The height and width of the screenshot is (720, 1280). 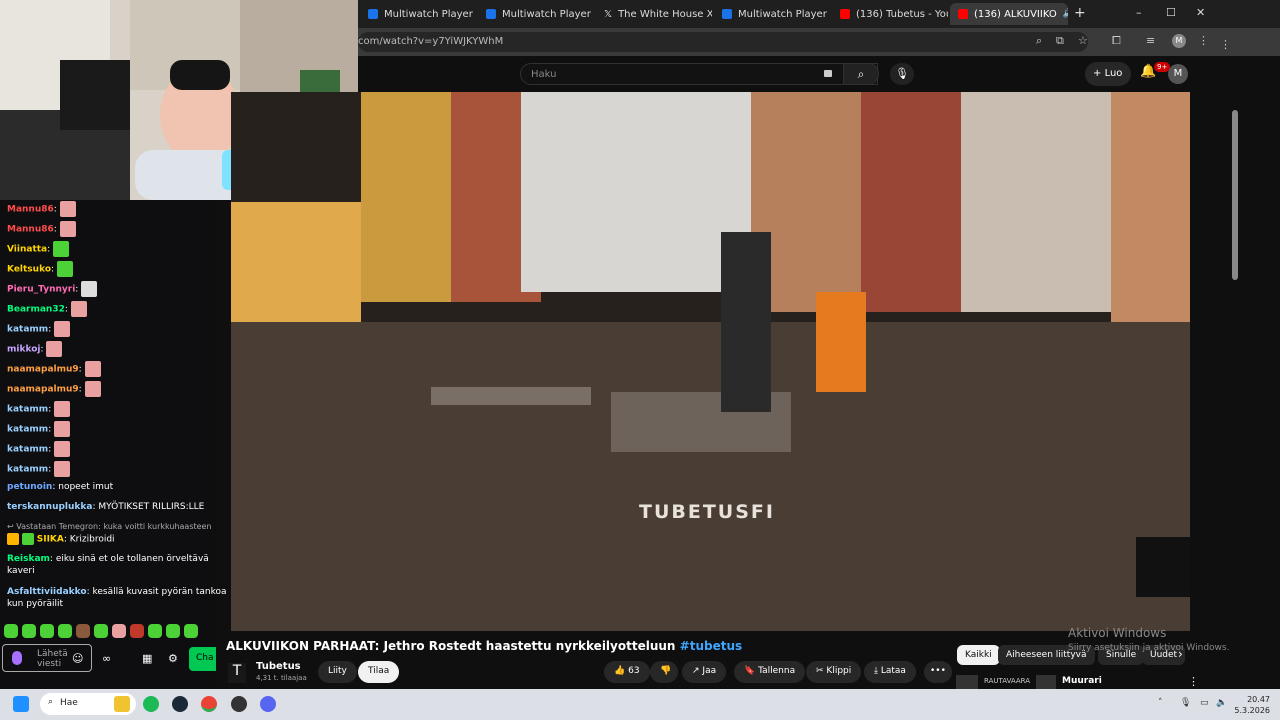 I want to click on address-bar: com/watch?v=y7YiWJKYWhM, so click(x=723, y=42).